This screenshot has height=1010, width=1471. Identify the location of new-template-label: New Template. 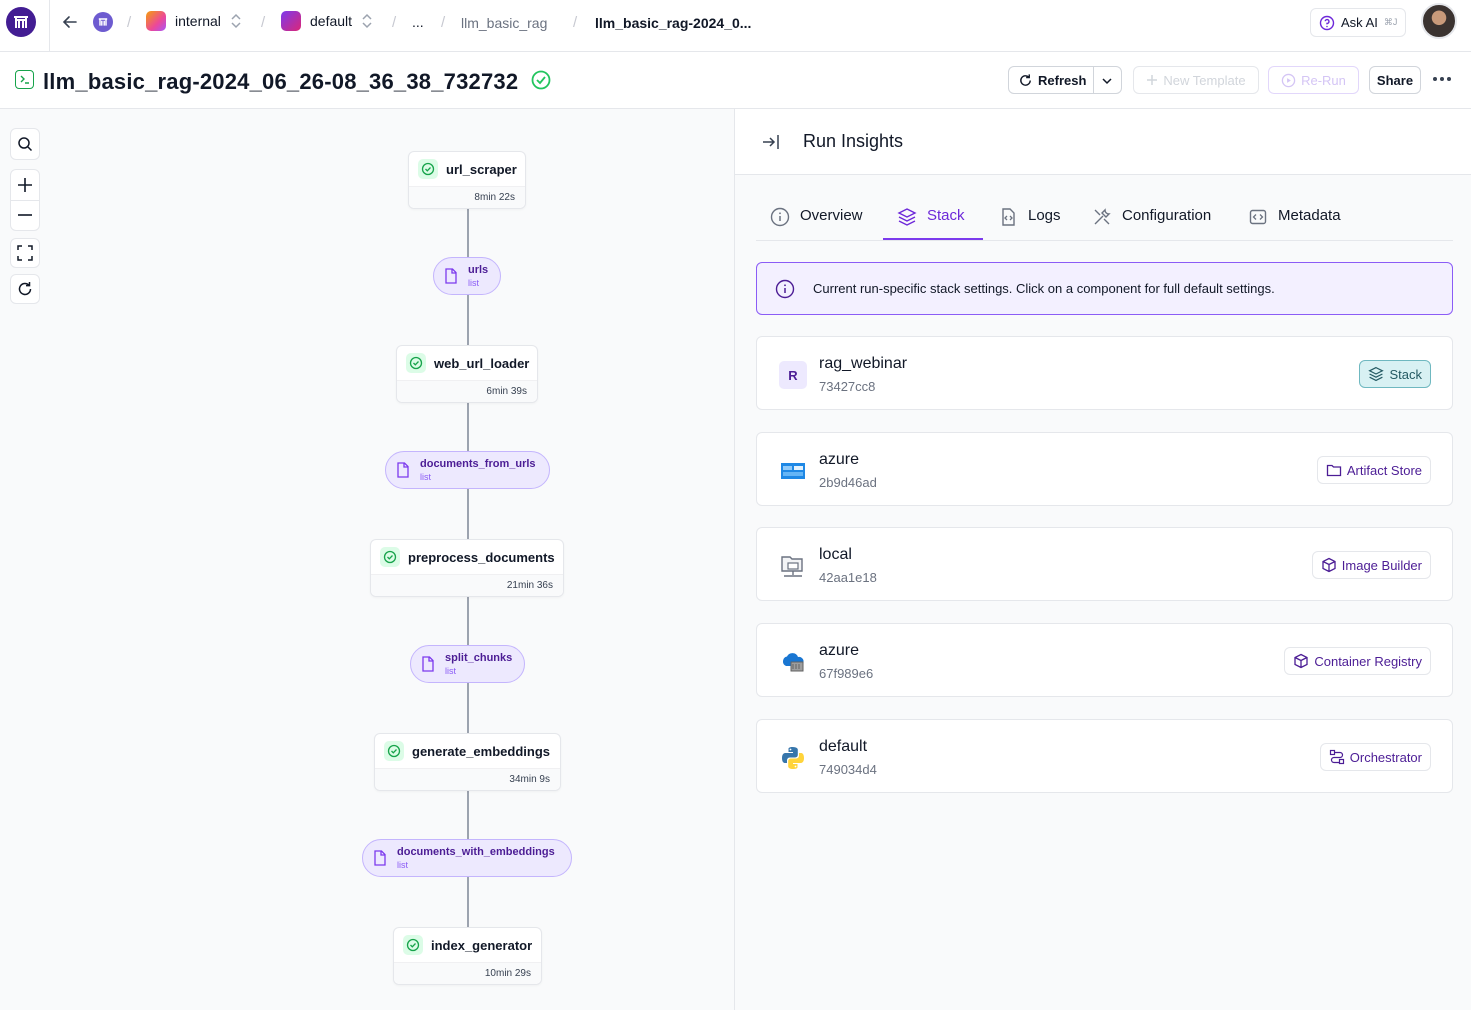
(1204, 80).